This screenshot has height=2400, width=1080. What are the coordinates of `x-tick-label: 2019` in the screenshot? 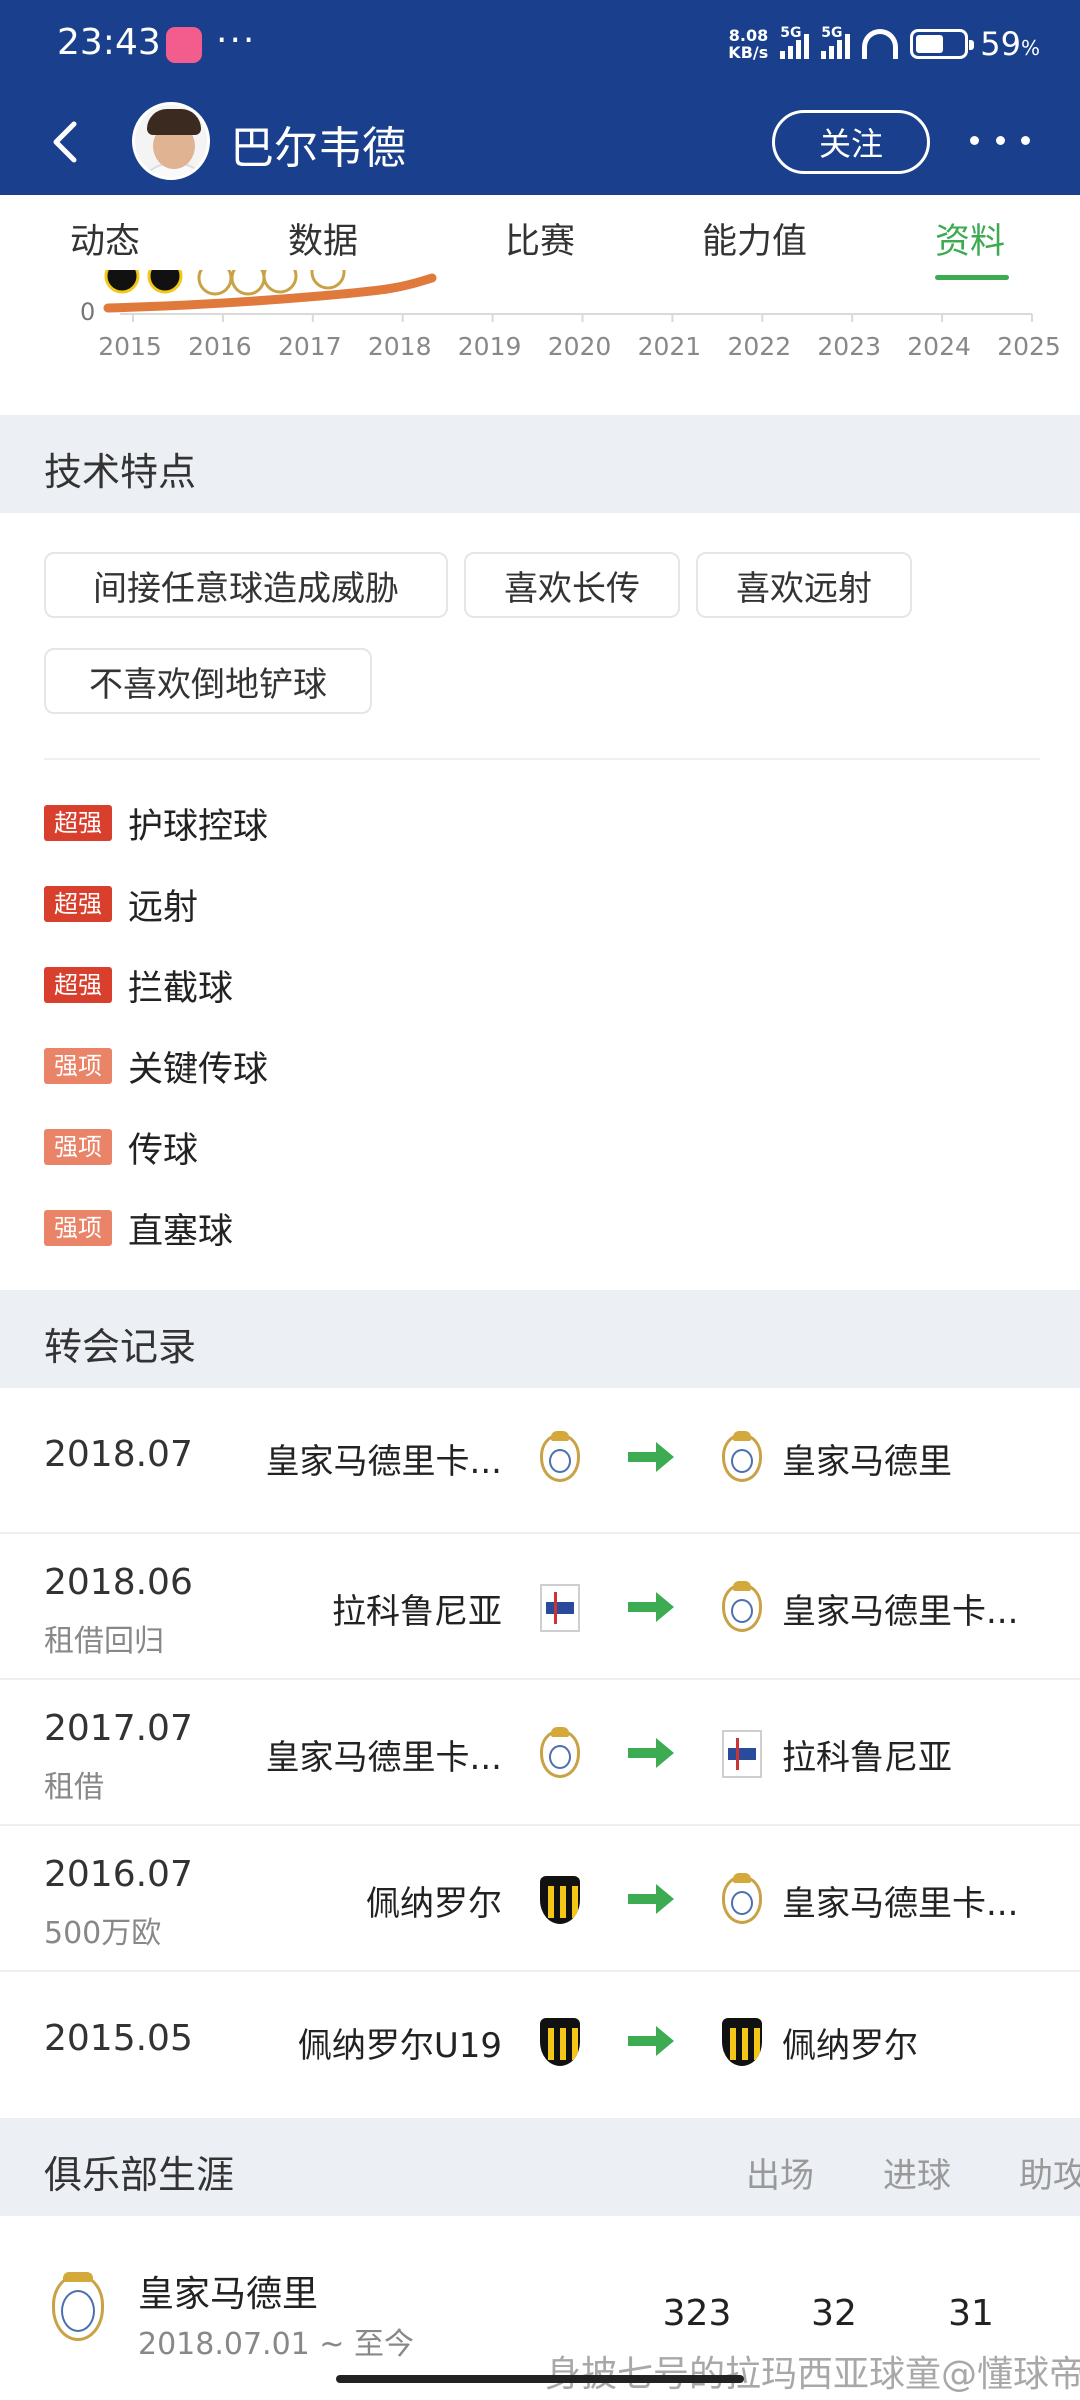 It's located at (490, 346).